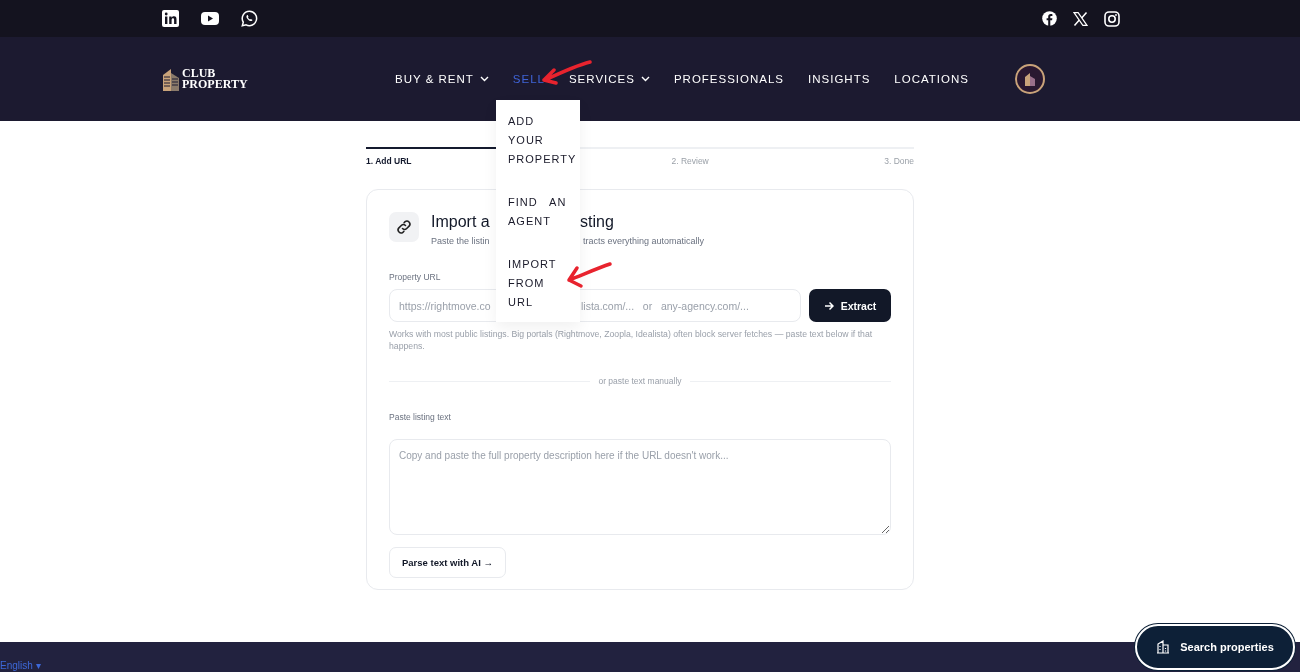 Image resolution: width=1300 pixels, height=672 pixels. I want to click on dropdown-item: ADD YOUR PROPERTY, so click(538, 140).